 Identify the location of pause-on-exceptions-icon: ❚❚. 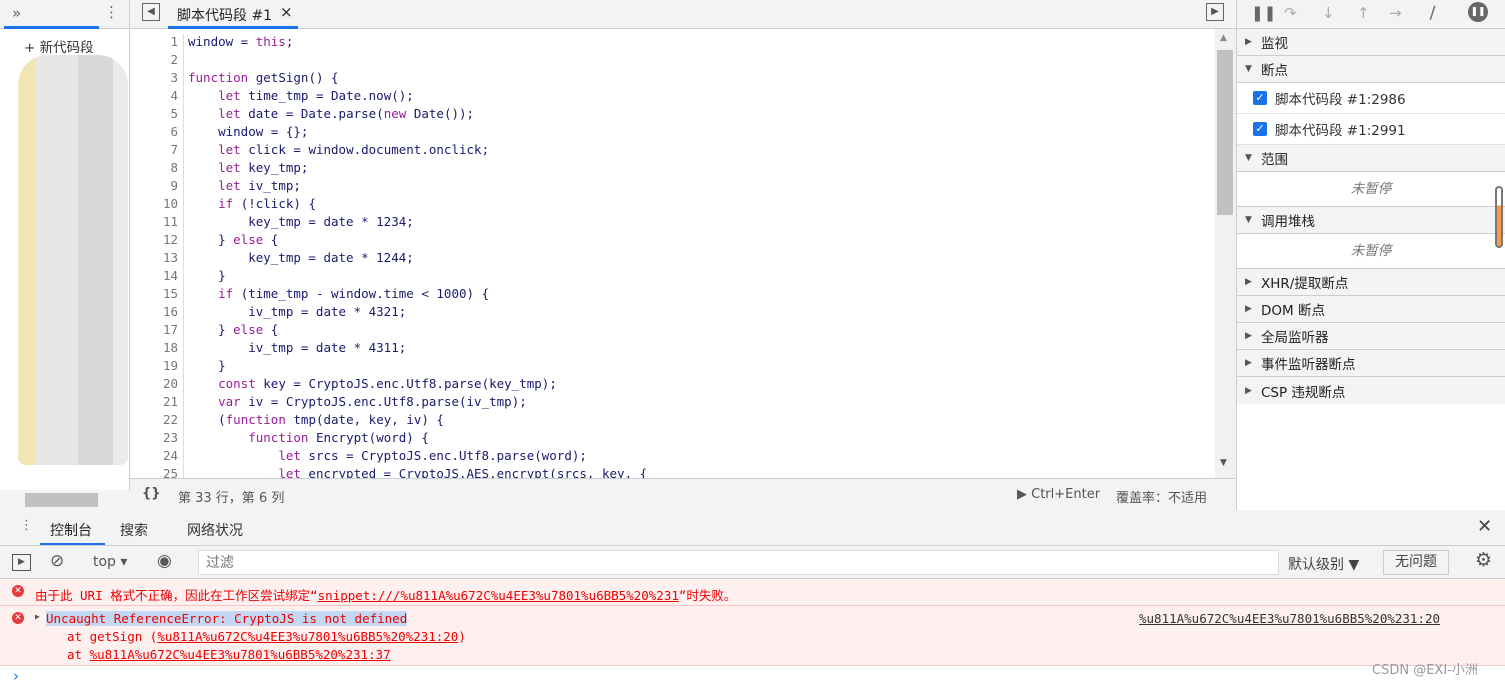
(1478, 12).